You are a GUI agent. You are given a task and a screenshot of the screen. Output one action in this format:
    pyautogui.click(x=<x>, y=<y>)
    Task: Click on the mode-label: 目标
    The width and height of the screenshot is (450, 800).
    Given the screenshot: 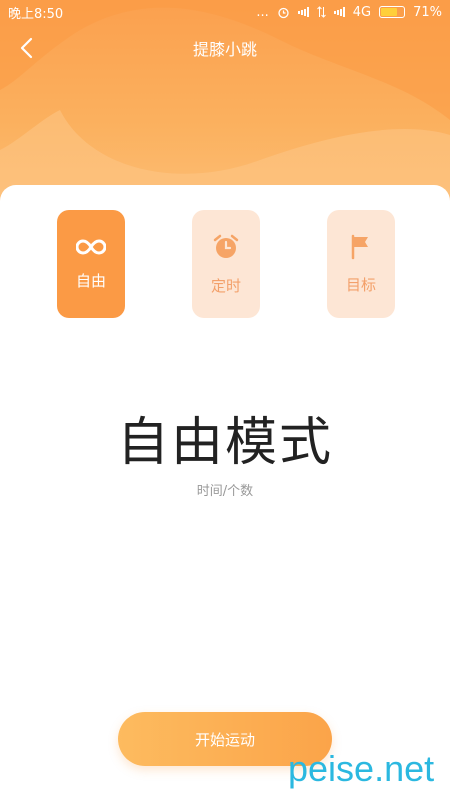 What is the action you would take?
    pyautogui.click(x=360, y=284)
    